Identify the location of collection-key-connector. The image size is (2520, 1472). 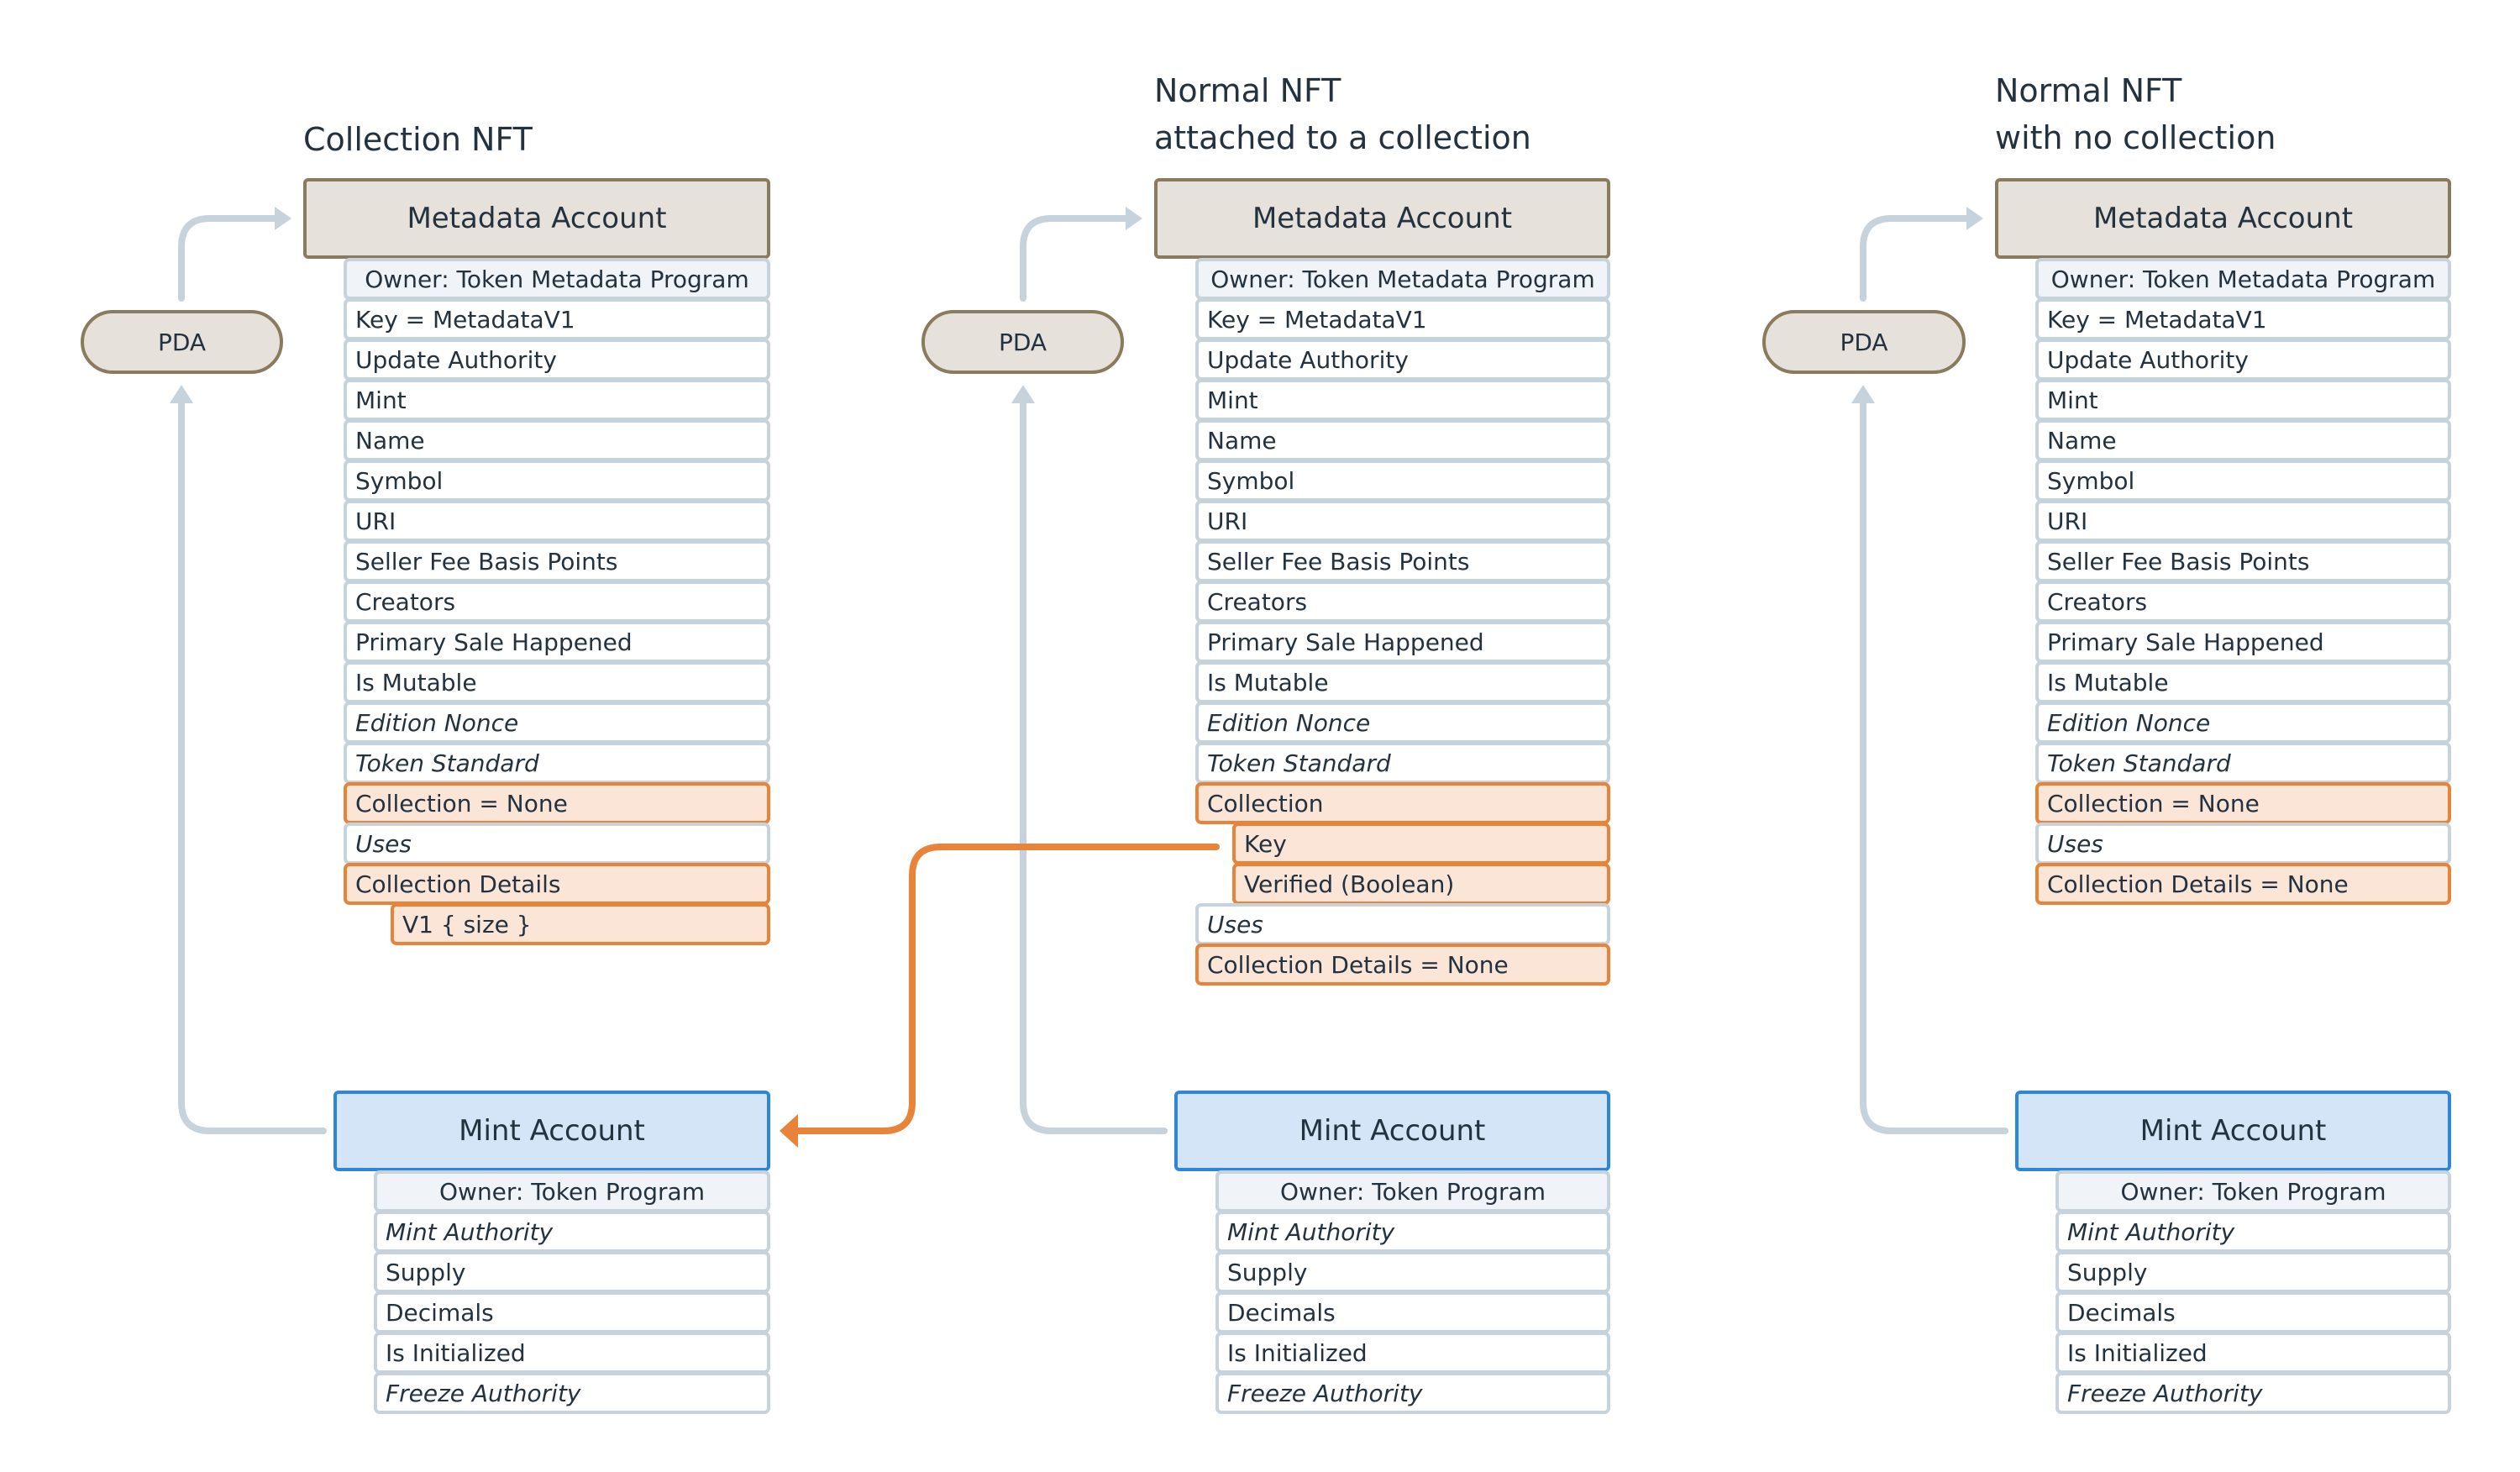
(1007, 989).